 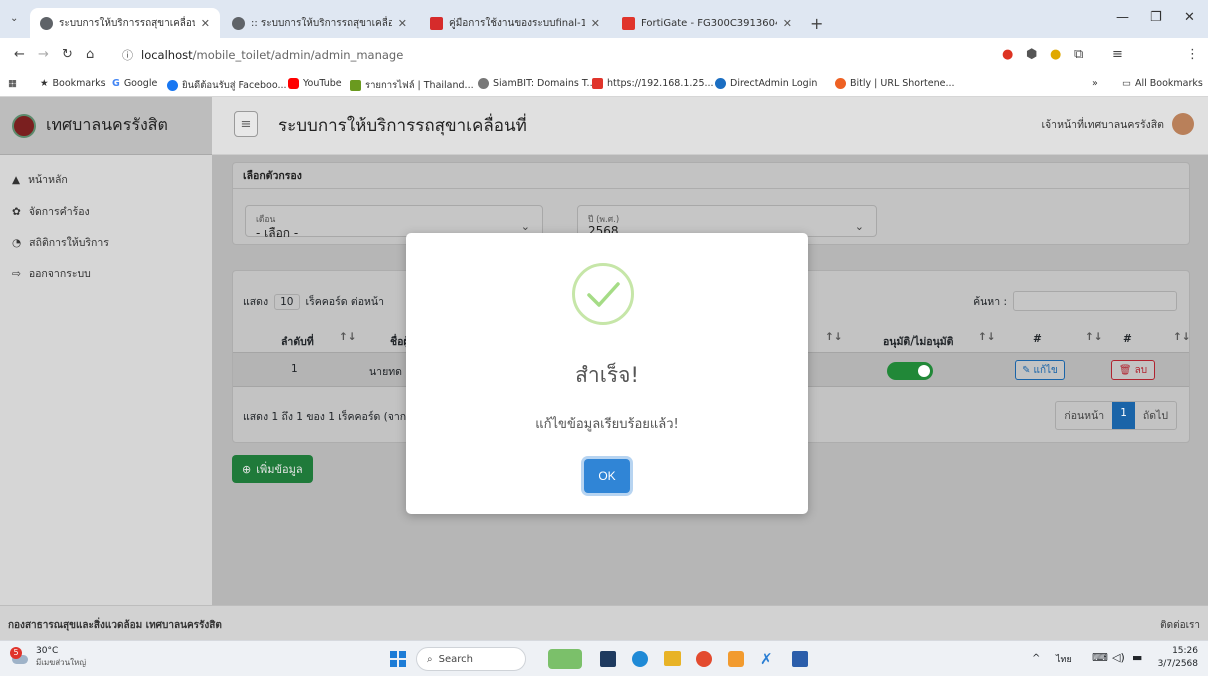 I want to click on home-icon: ⌂, so click(x=90, y=54).